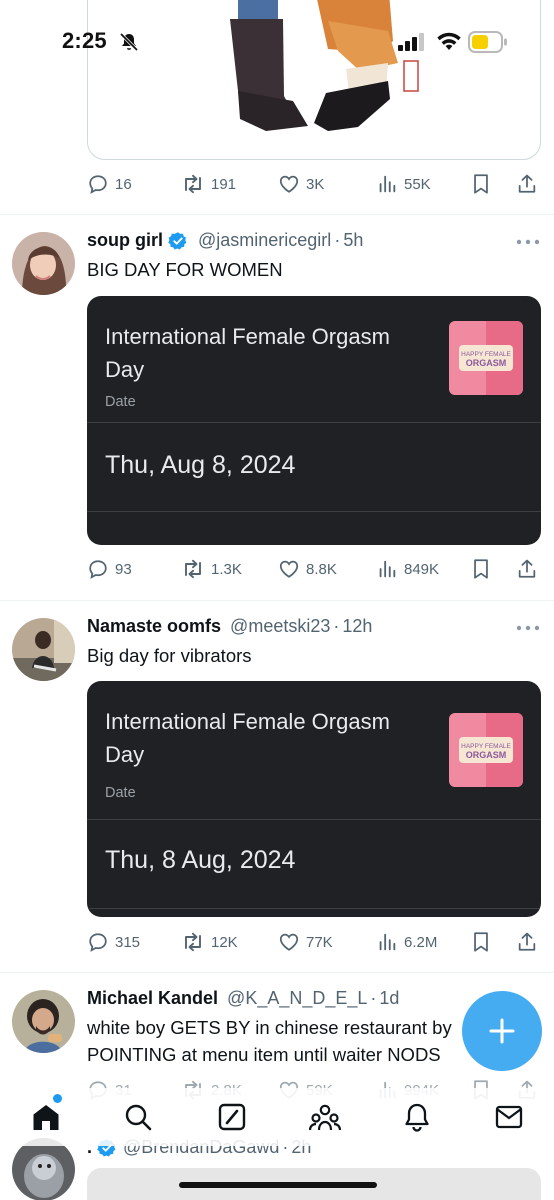 The height and width of the screenshot is (1200, 554). What do you see at coordinates (109, 569) in the screenshot?
I see `reply-button: 93` at bounding box center [109, 569].